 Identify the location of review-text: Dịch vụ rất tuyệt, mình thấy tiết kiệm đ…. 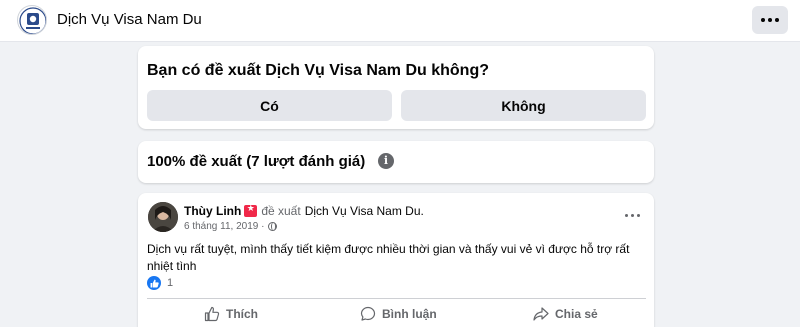
(388, 257).